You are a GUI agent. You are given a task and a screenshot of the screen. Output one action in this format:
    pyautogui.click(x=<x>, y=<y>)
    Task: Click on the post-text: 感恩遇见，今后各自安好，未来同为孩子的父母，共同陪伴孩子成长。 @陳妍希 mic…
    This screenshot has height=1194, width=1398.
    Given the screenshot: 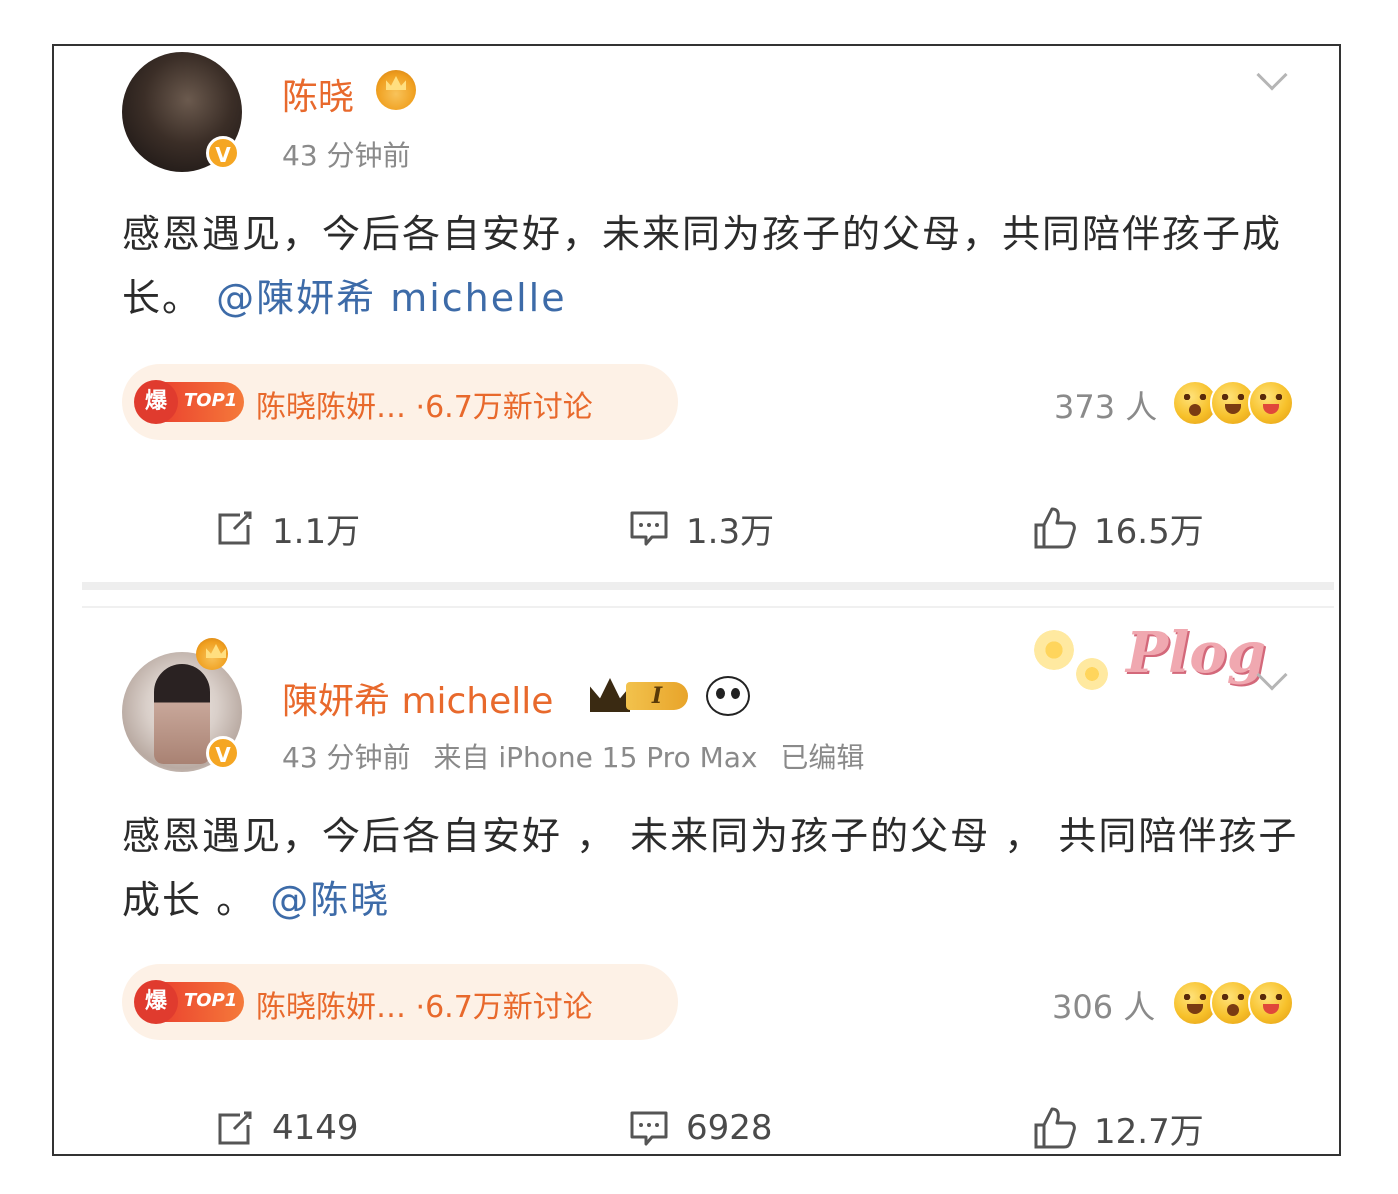 What is the action you would take?
    pyautogui.click(x=702, y=266)
    